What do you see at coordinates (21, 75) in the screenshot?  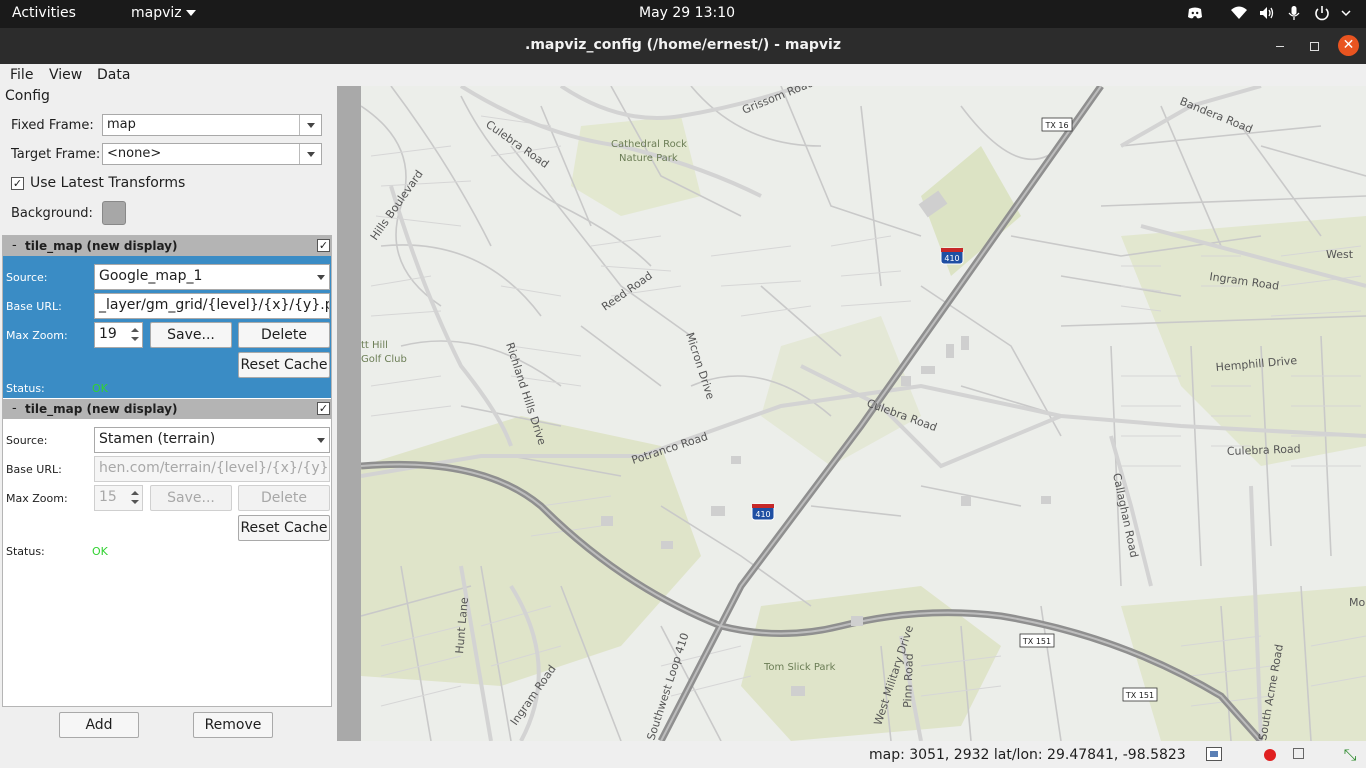 I see `menu-file: File` at bounding box center [21, 75].